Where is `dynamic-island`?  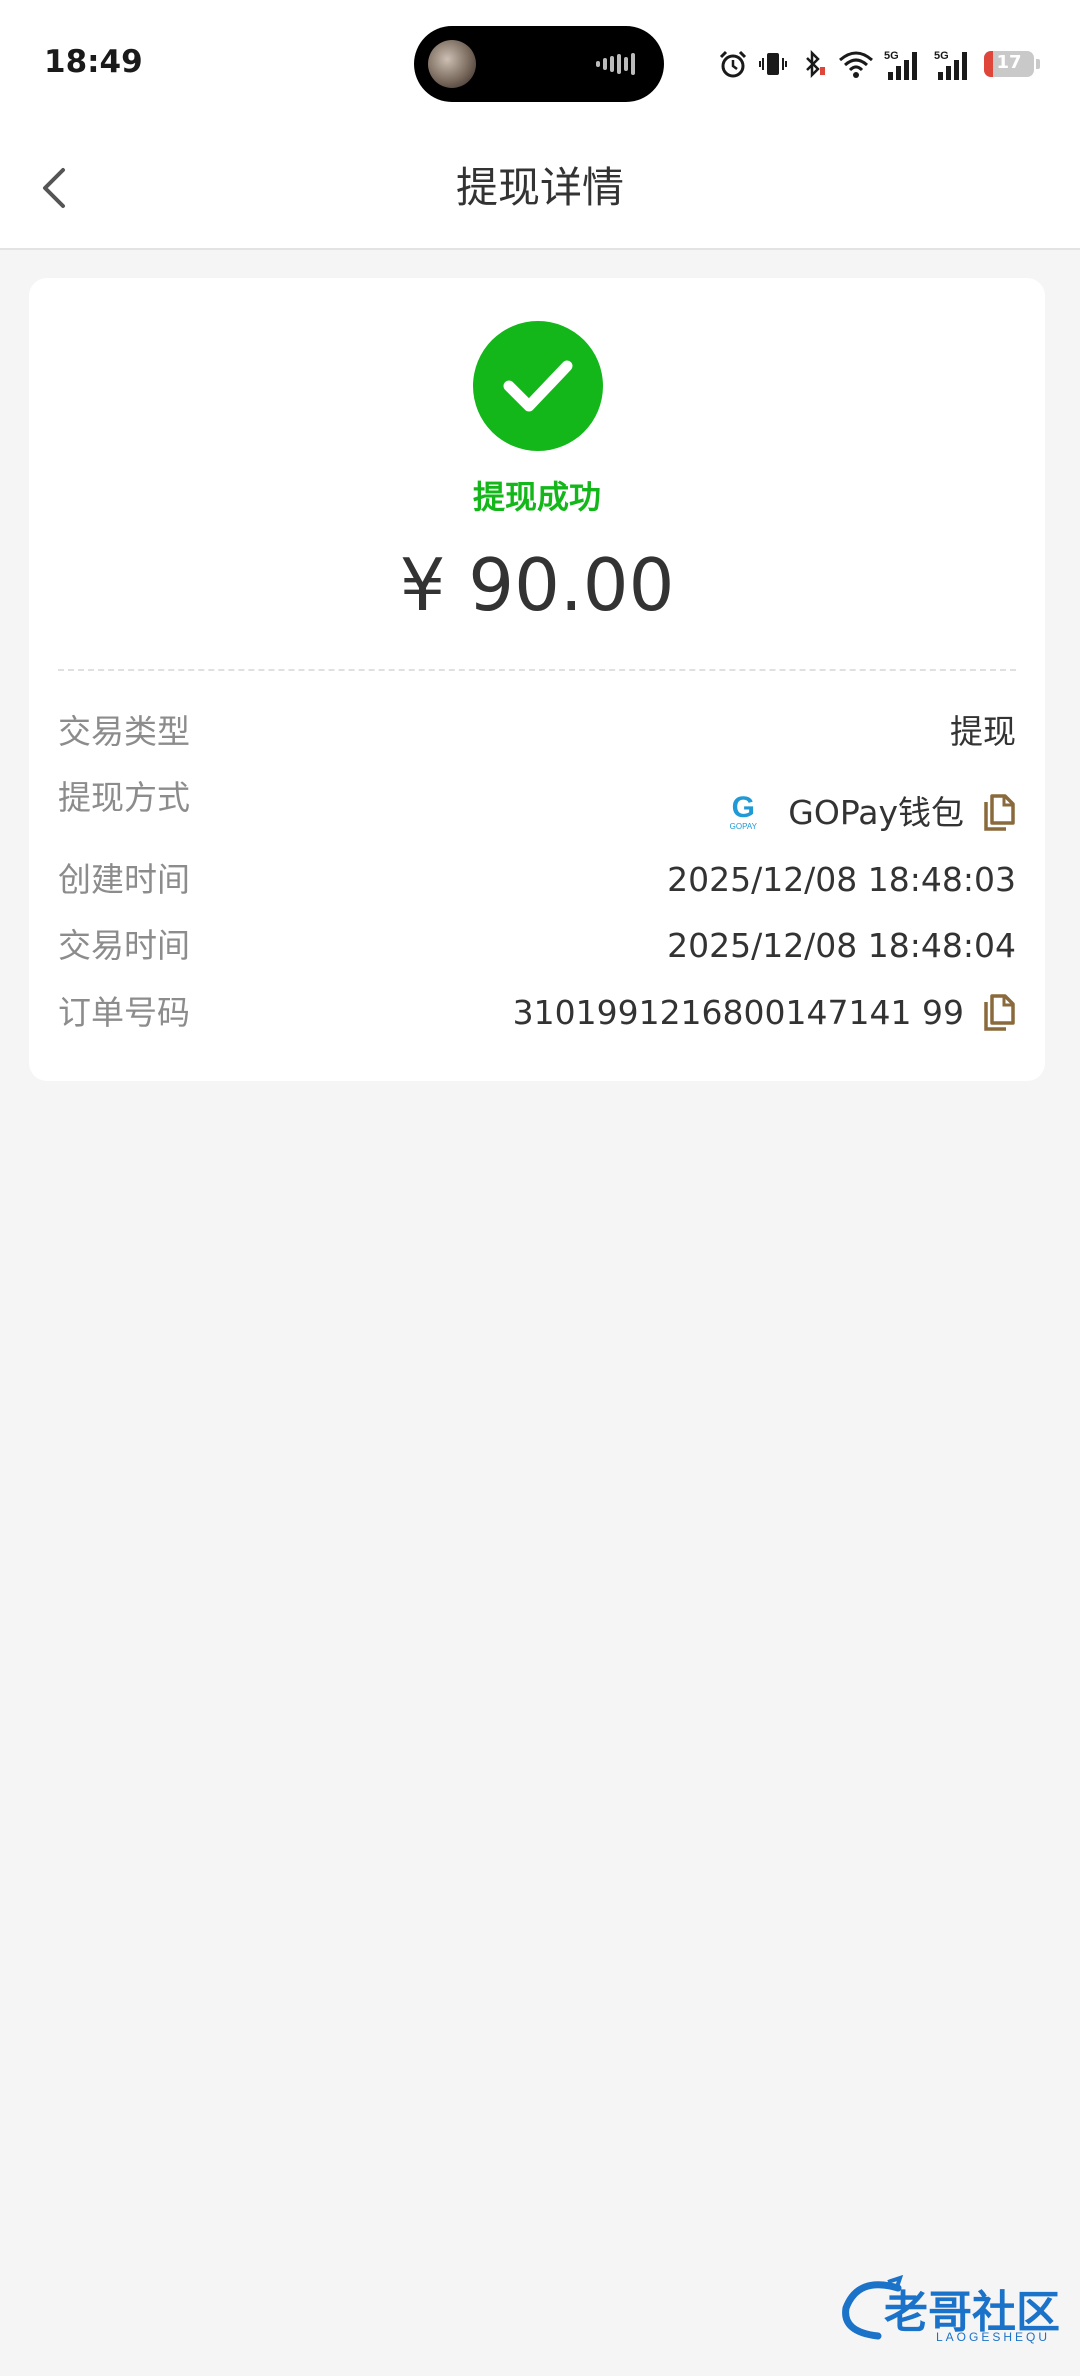 dynamic-island is located at coordinates (539, 64).